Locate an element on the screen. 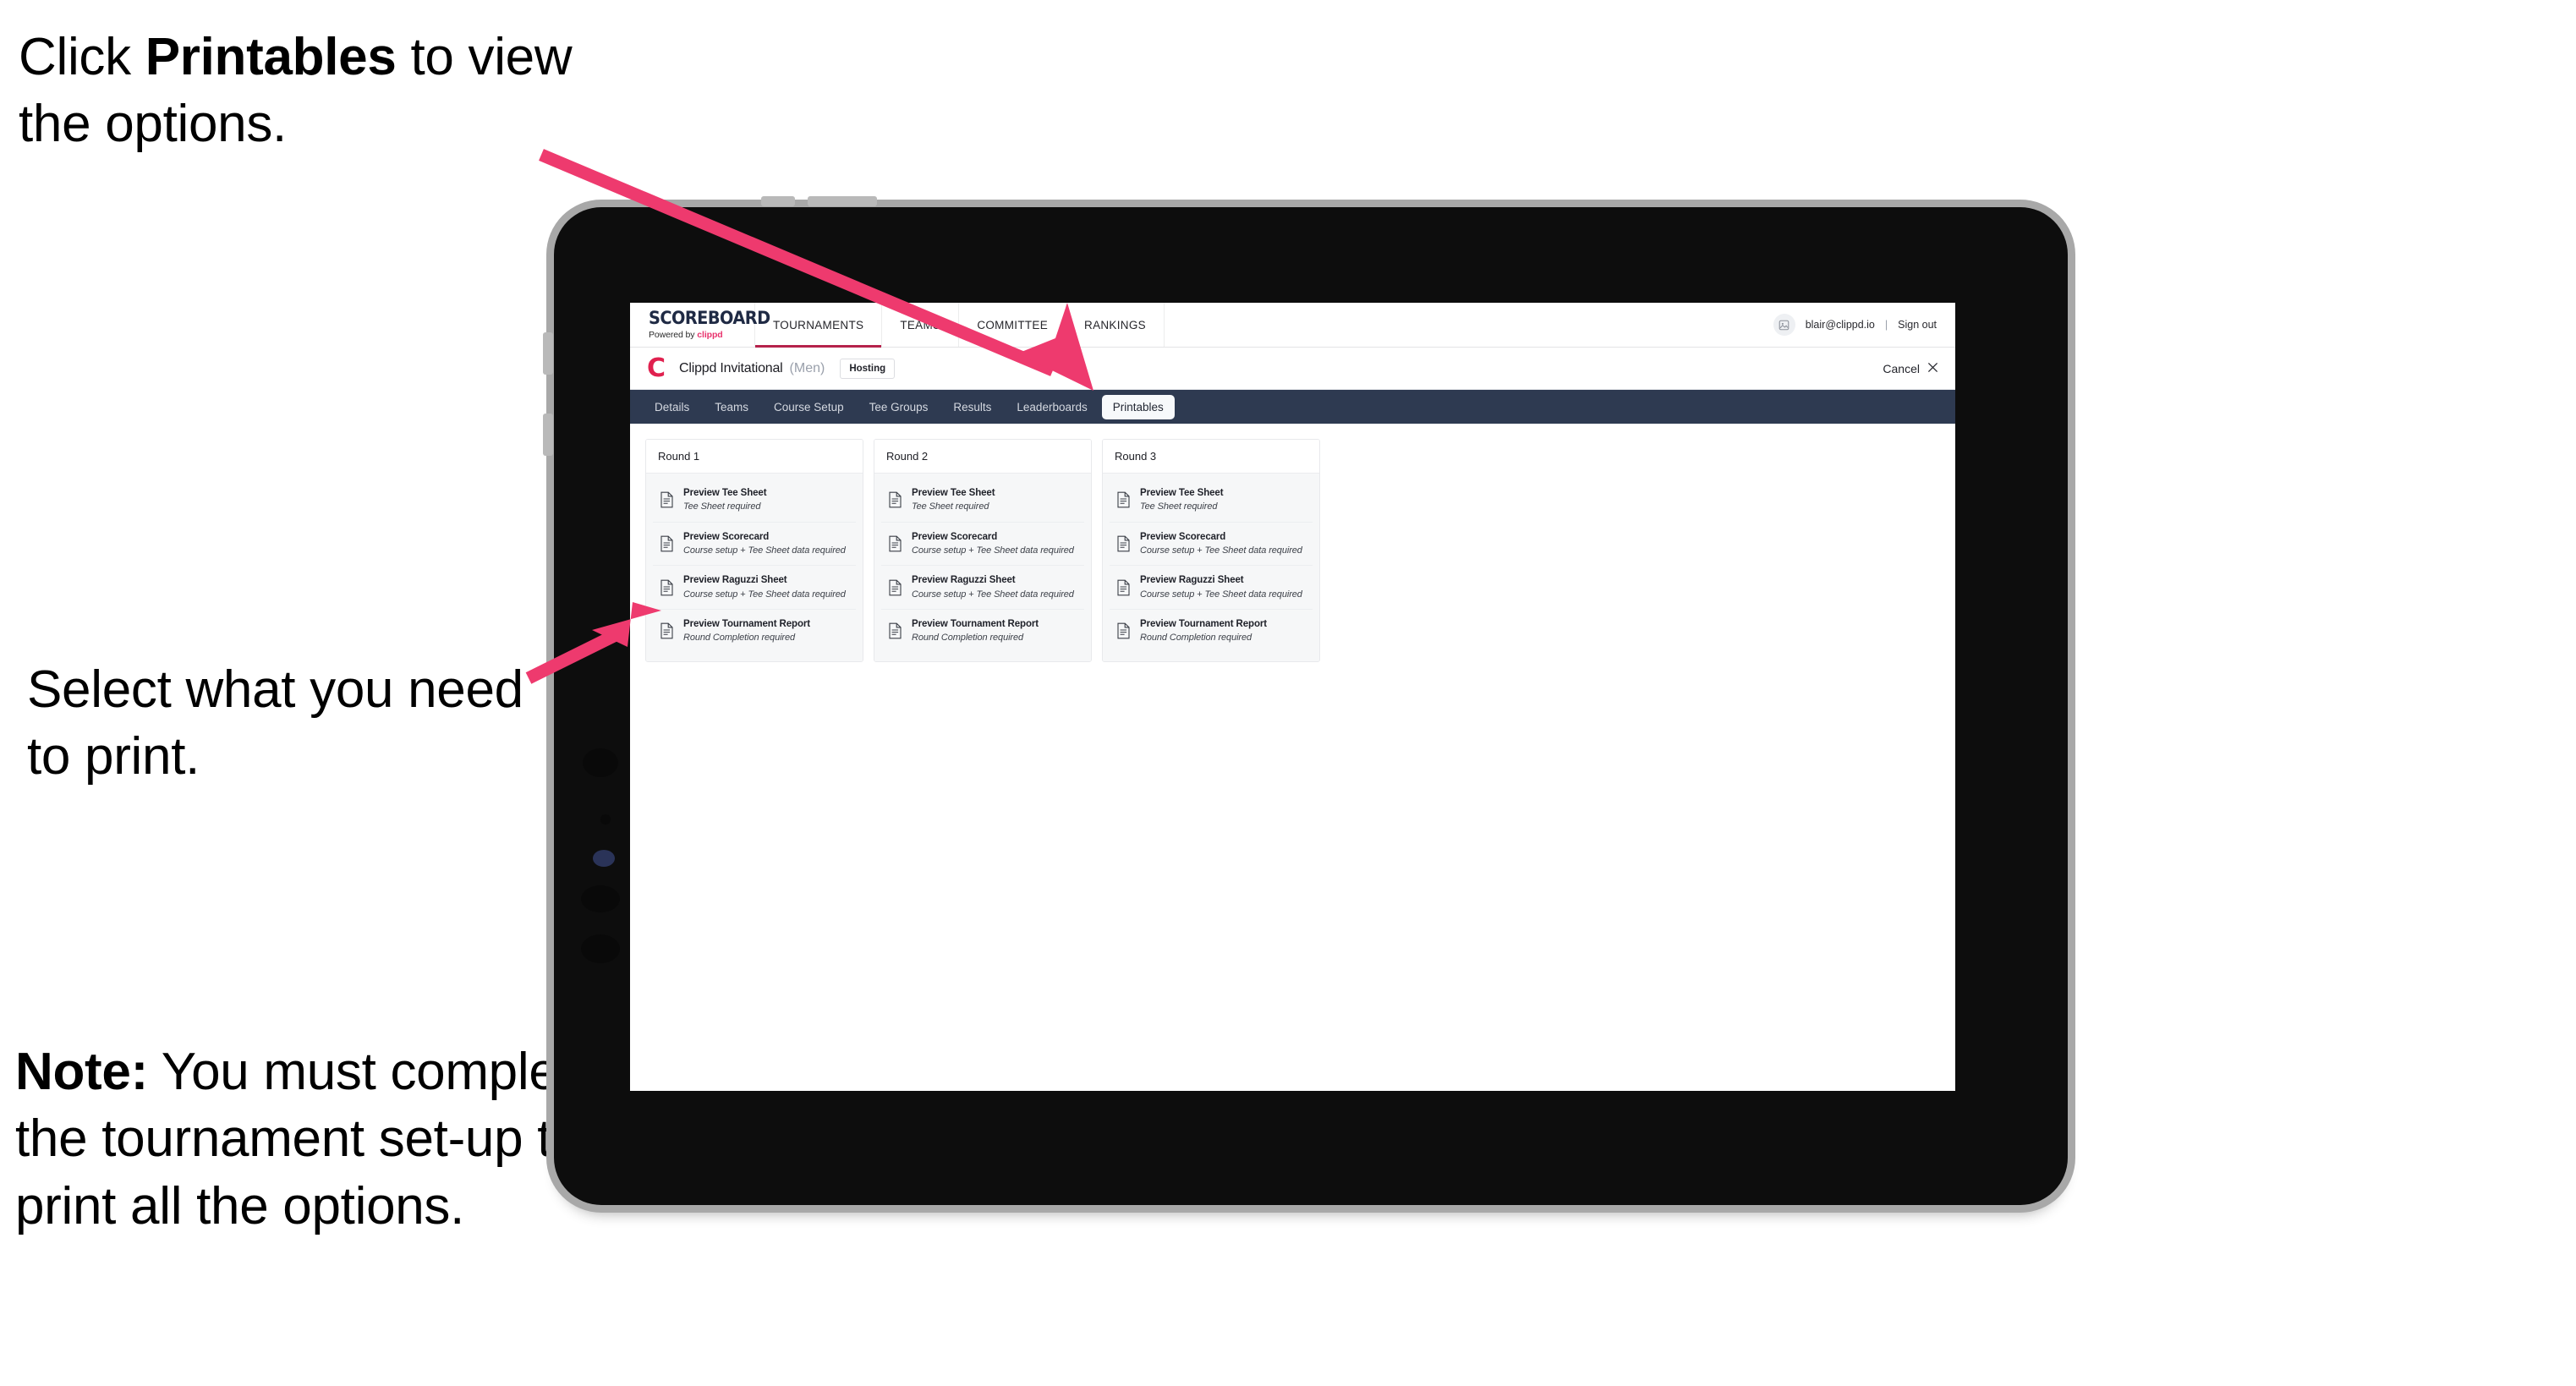 The width and height of the screenshot is (2576, 1386). tab-label-teams: Teams is located at coordinates (732, 407).